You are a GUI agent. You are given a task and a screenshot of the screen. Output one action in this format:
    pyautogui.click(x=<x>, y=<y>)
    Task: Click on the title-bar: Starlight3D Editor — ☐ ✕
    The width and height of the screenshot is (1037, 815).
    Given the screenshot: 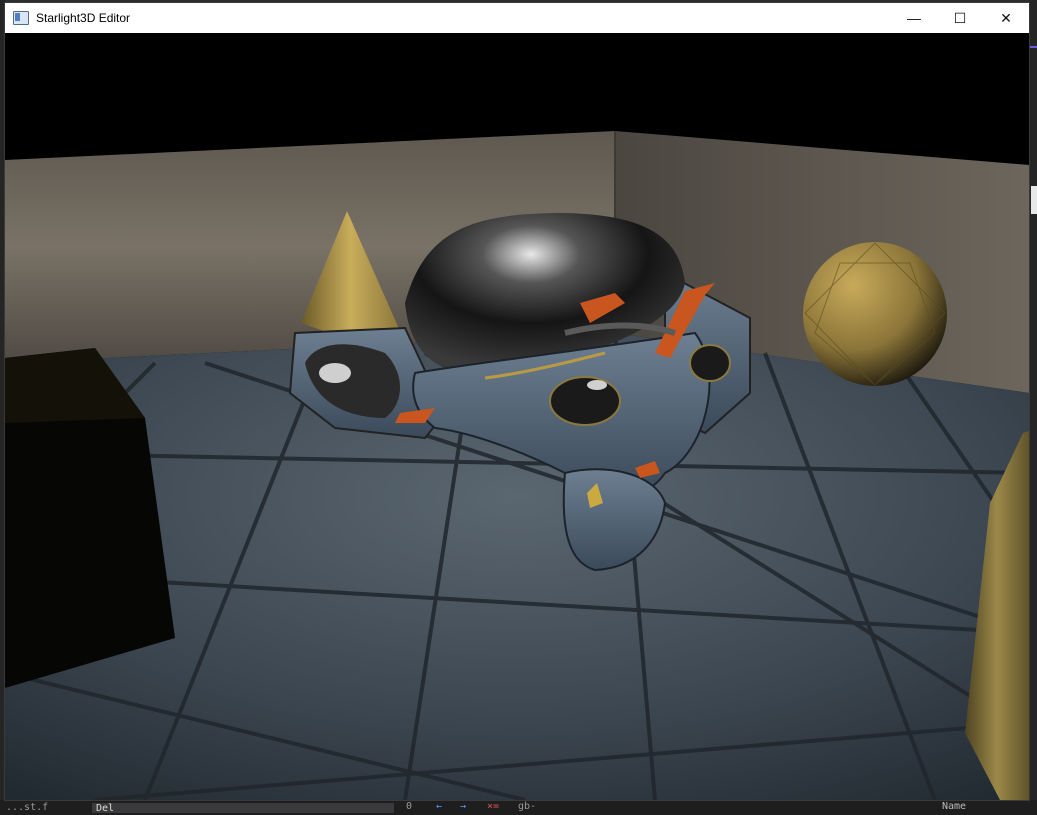 What is the action you would take?
    pyautogui.click(x=517, y=18)
    